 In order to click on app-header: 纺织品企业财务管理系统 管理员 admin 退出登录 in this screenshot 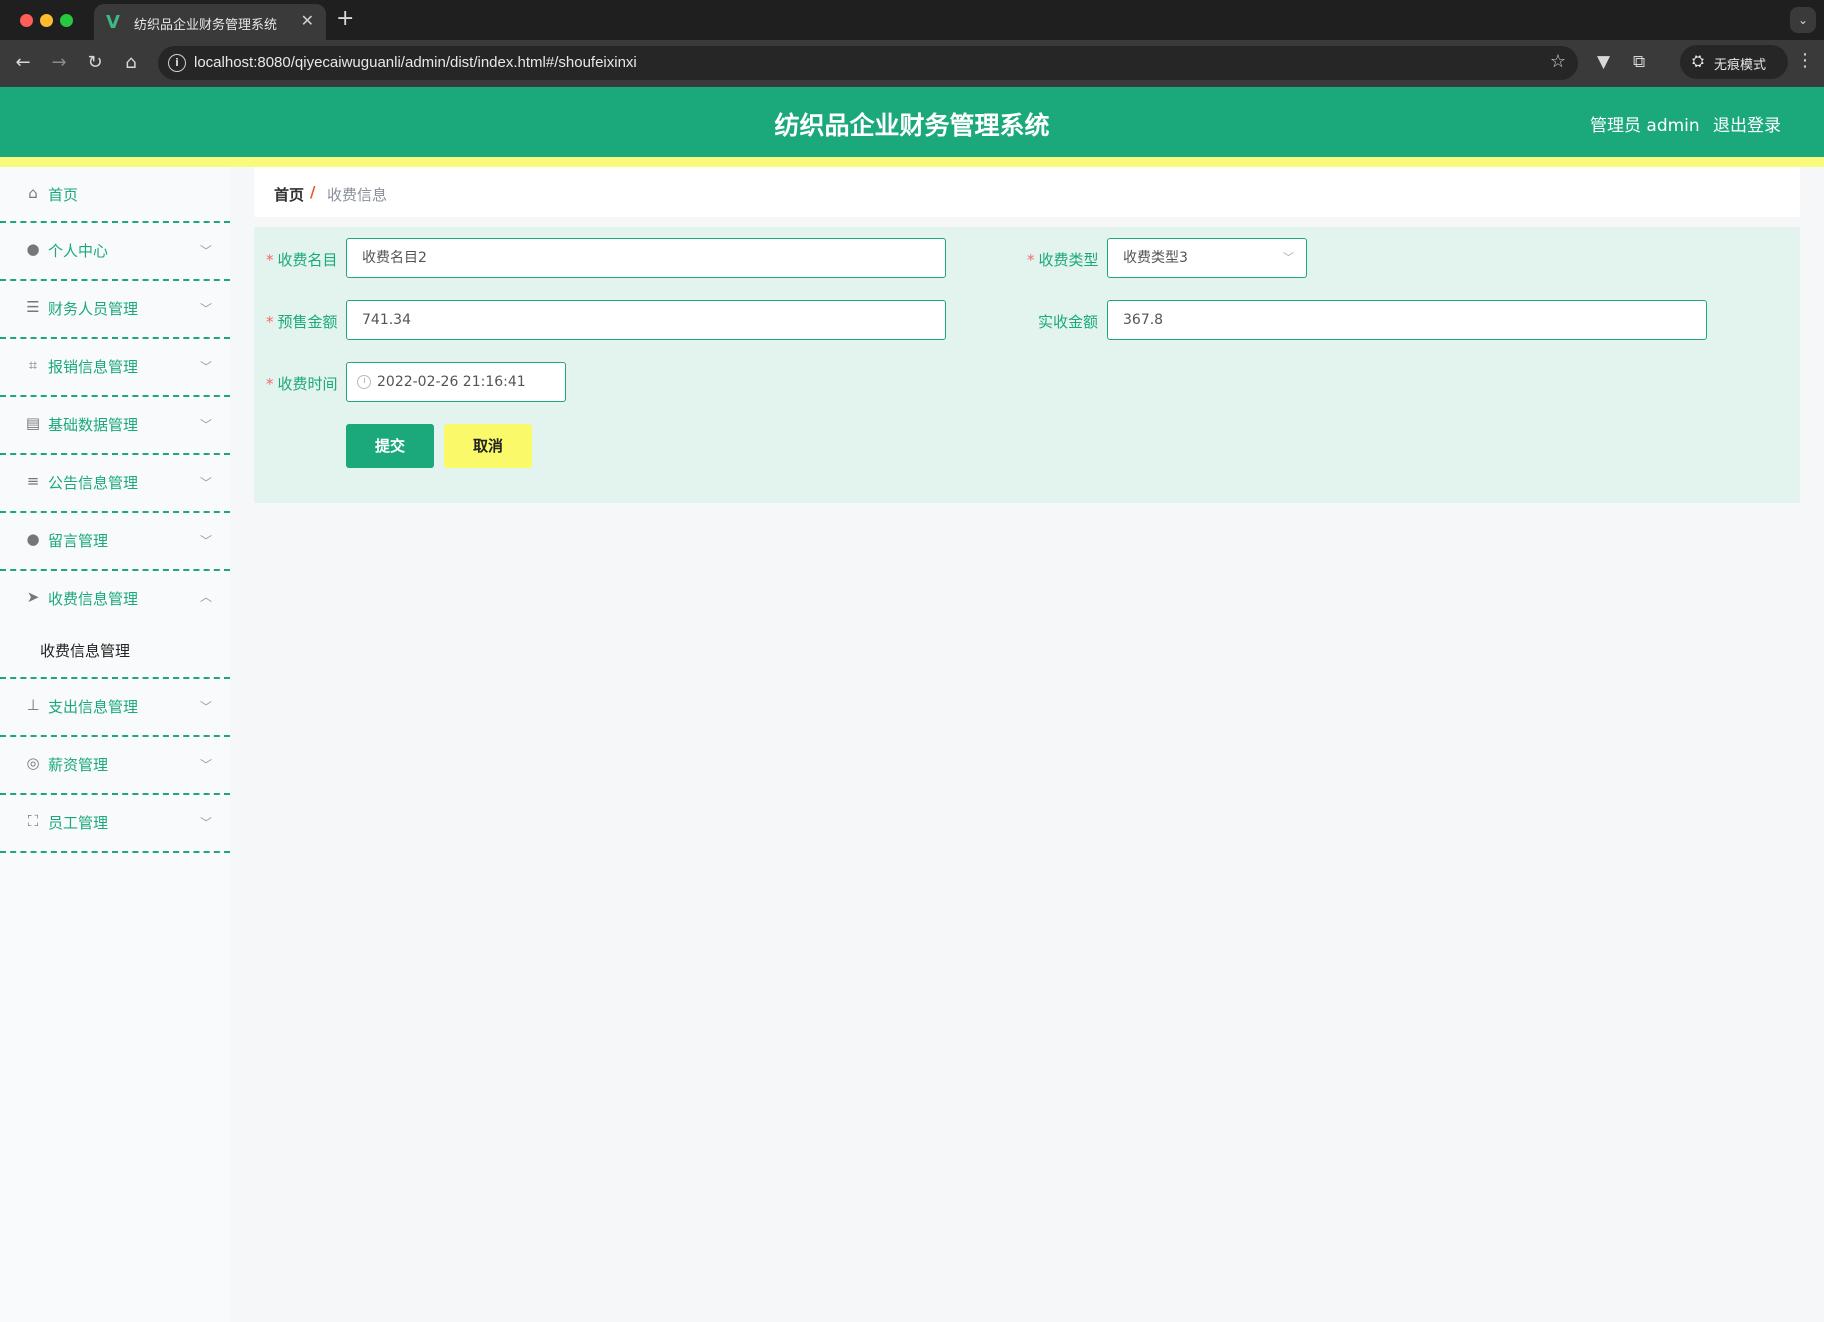, I will do `click(912, 122)`.